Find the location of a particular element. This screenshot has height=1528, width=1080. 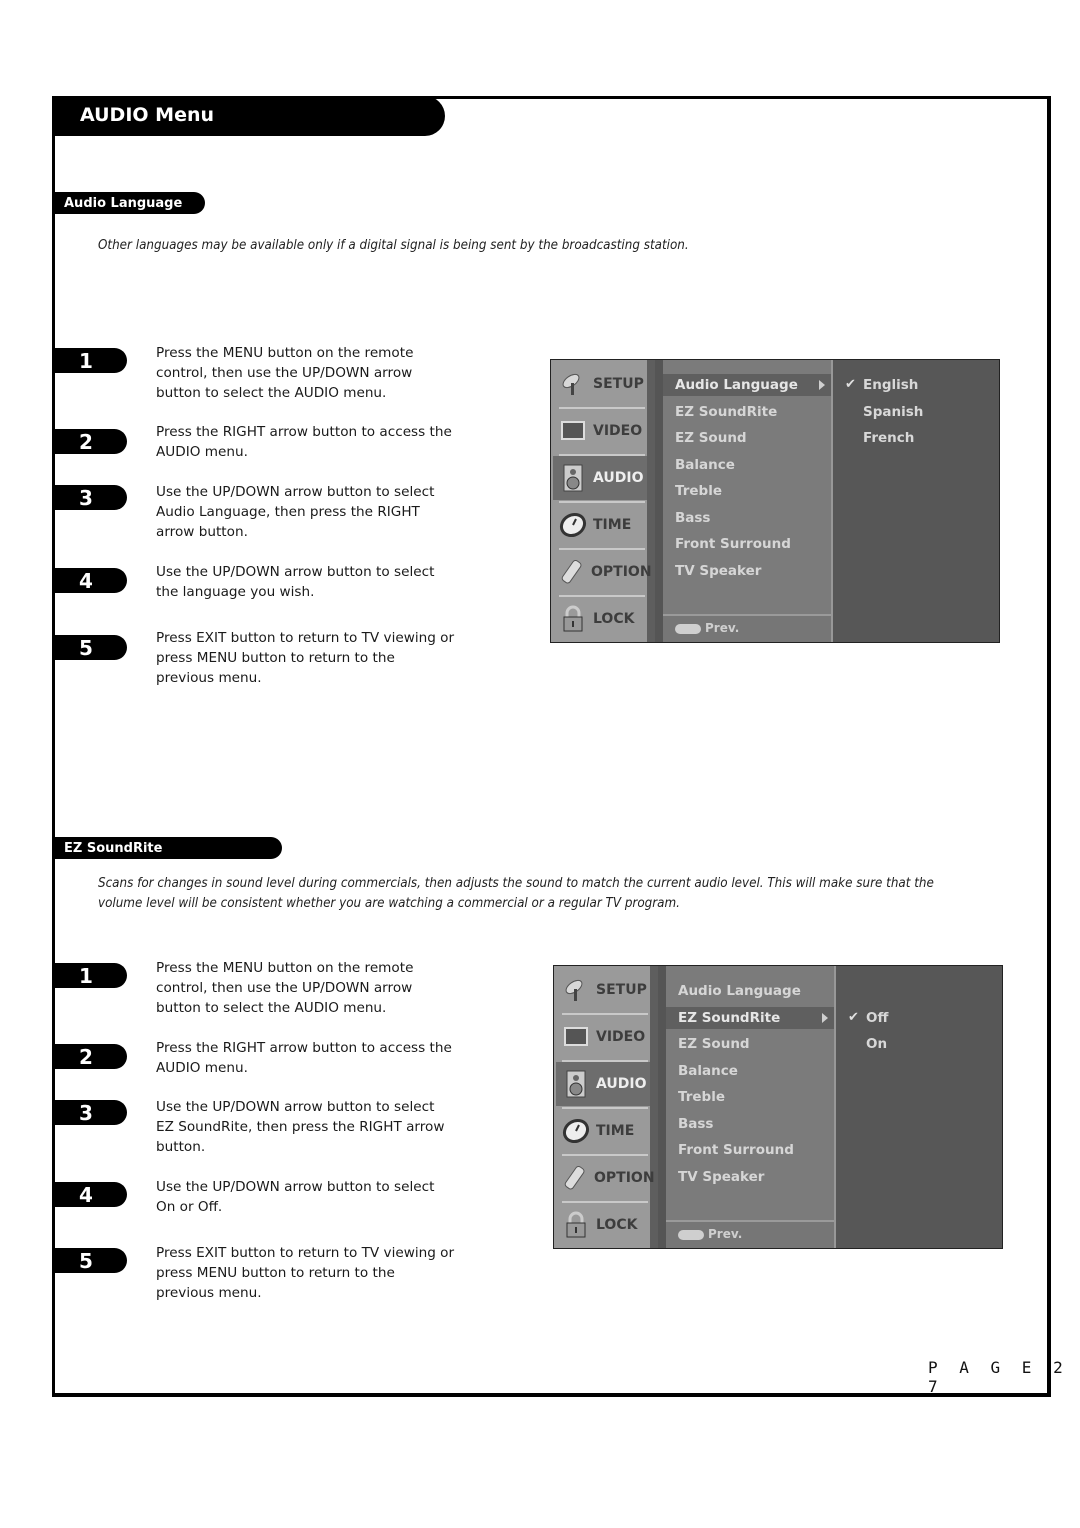

page-number: P A G E 2 7 is located at coordinates (998, 1377).